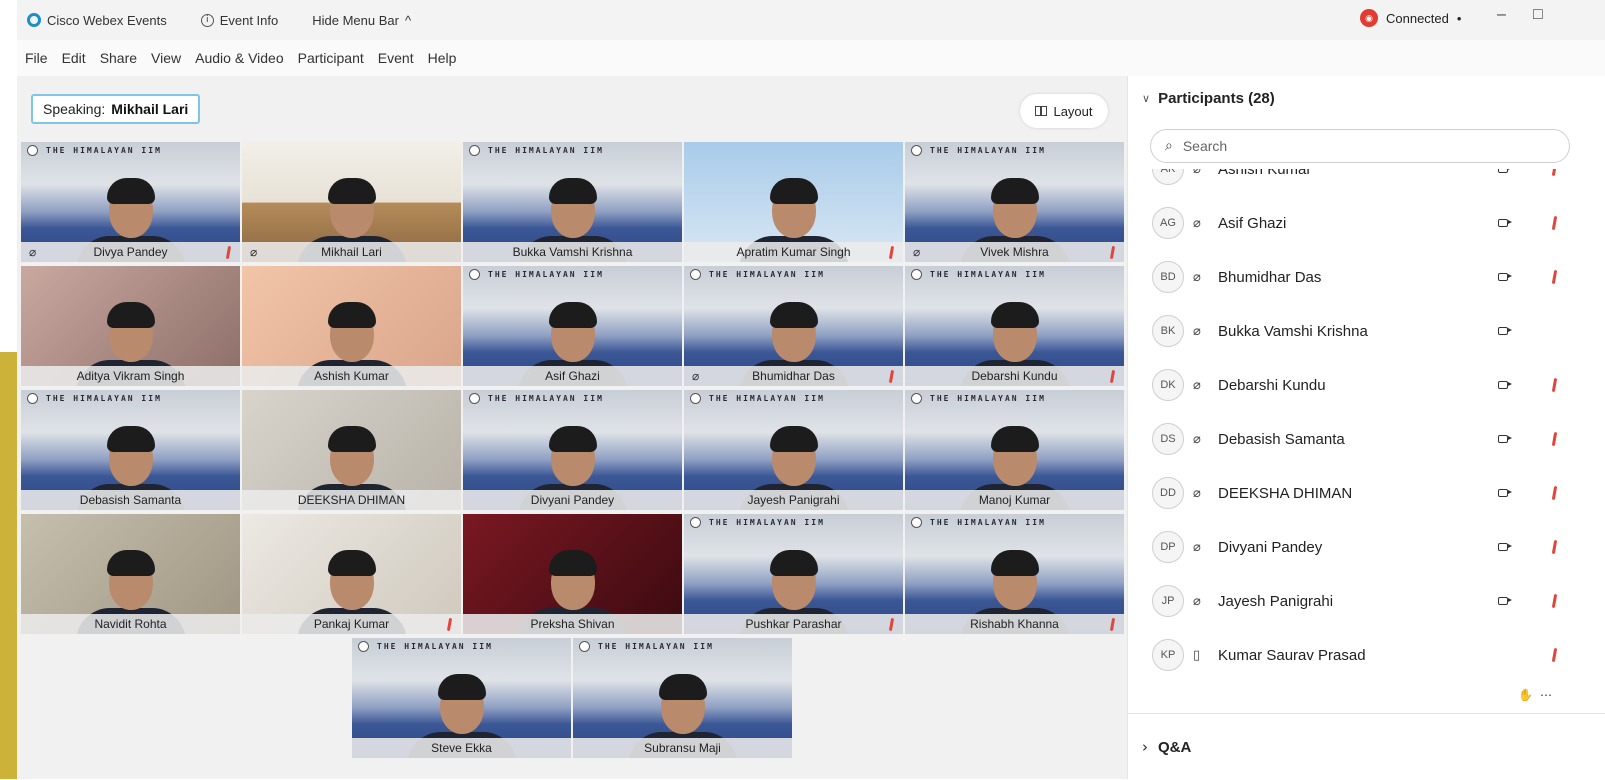 The height and width of the screenshot is (780, 1605). I want to click on participant-row: AK ⌀ Ashish Kumar, so click(1366, 182).